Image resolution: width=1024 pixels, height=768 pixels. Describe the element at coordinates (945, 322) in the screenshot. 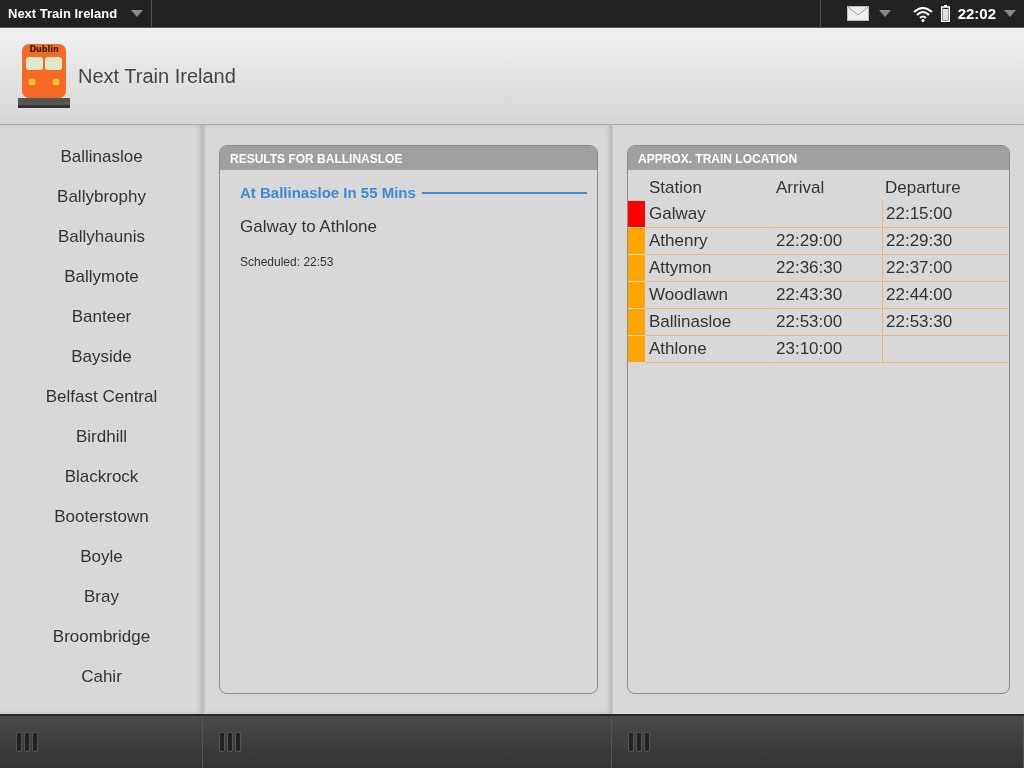

I see `table-cell: 22:53:30` at that location.